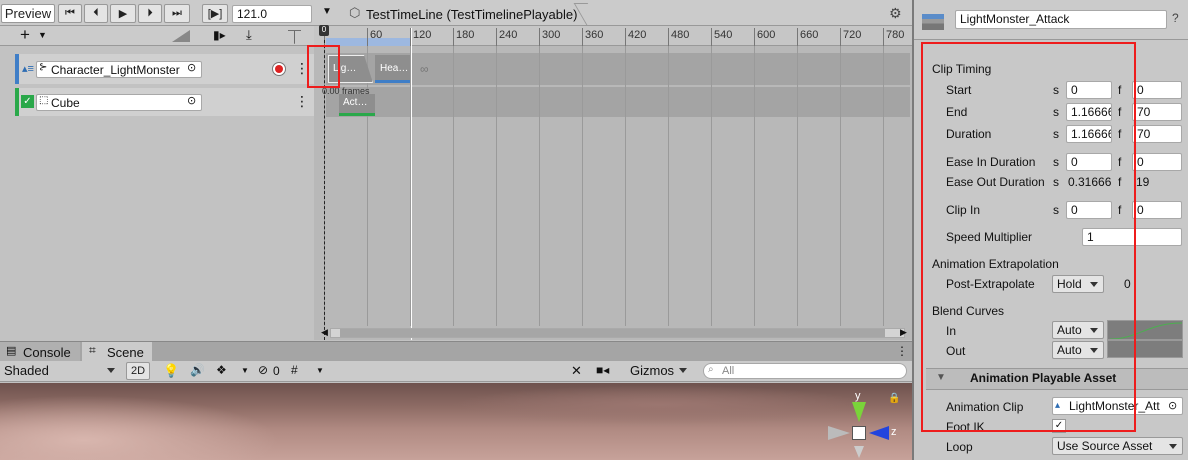 This screenshot has height=460, width=1188. What do you see at coordinates (859, 412) in the screenshot?
I see `gizmo-y-axis` at bounding box center [859, 412].